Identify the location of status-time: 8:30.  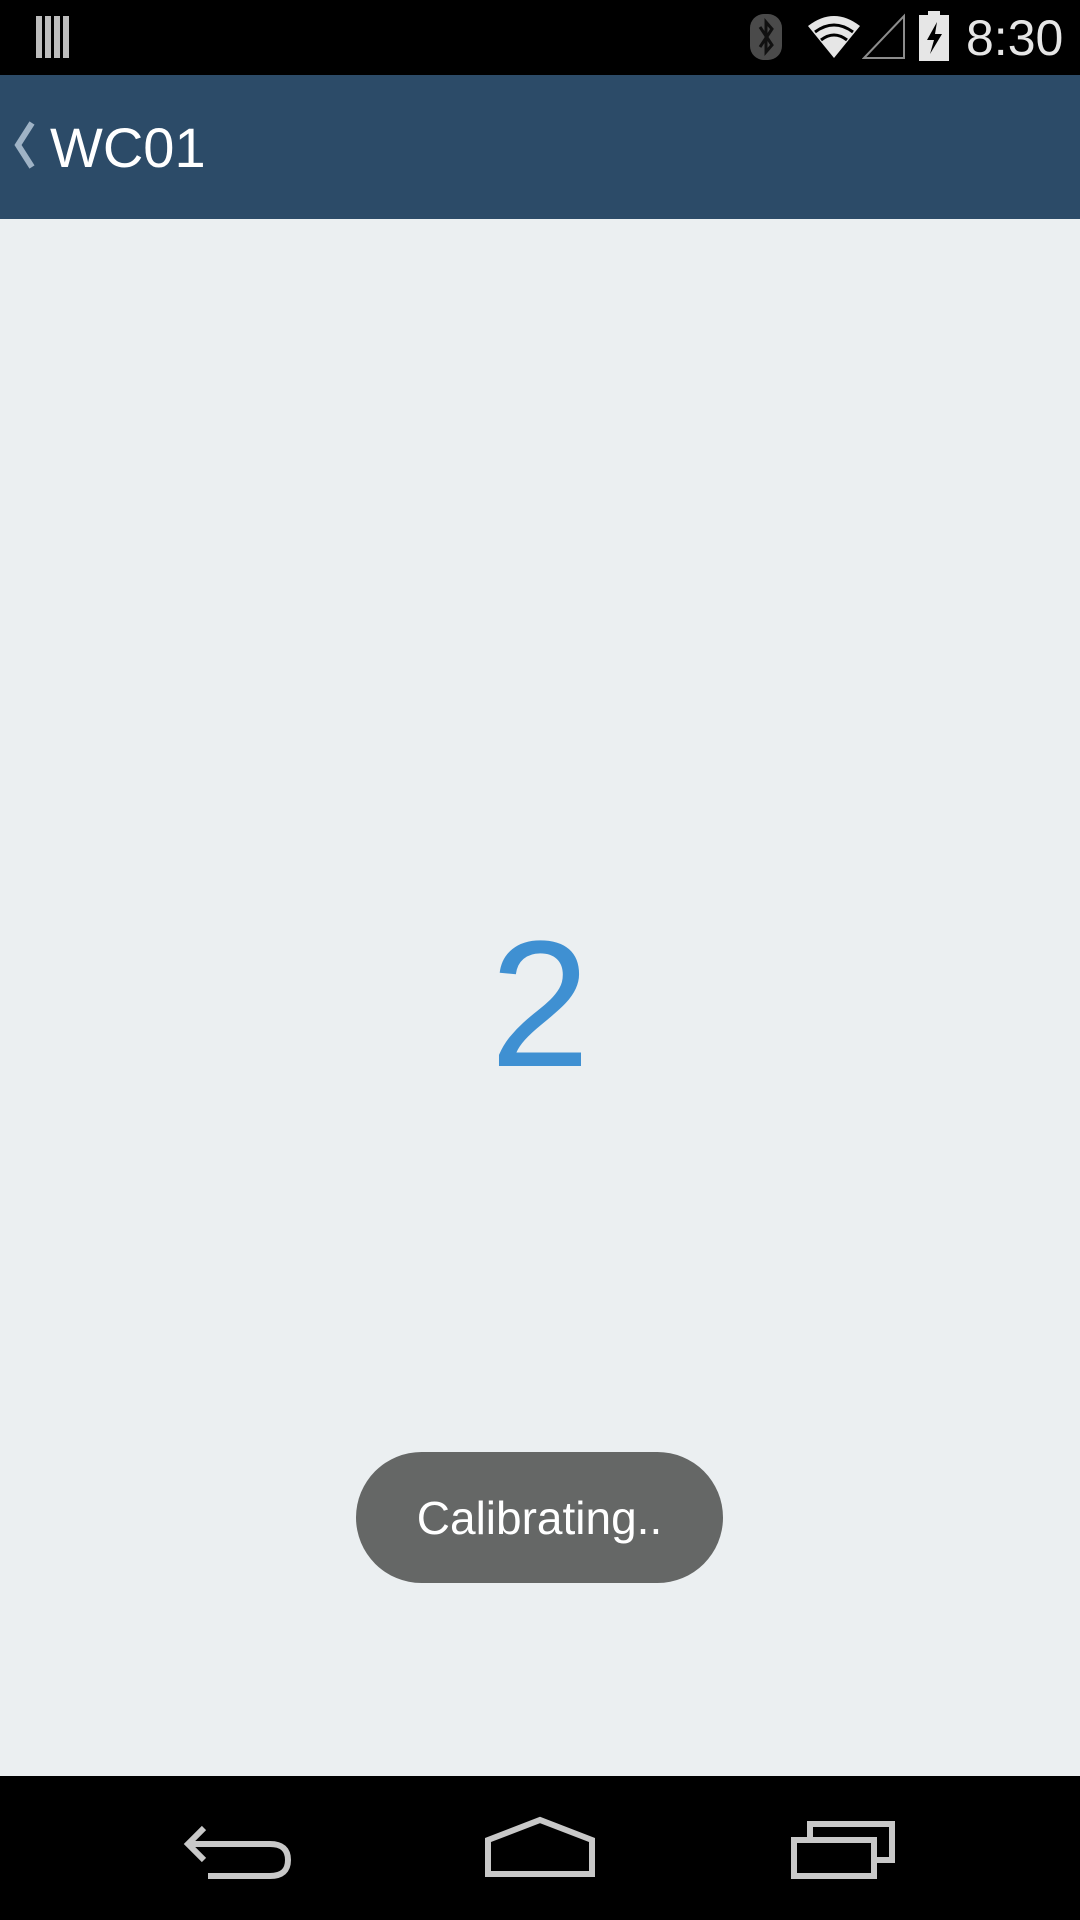
(1015, 38).